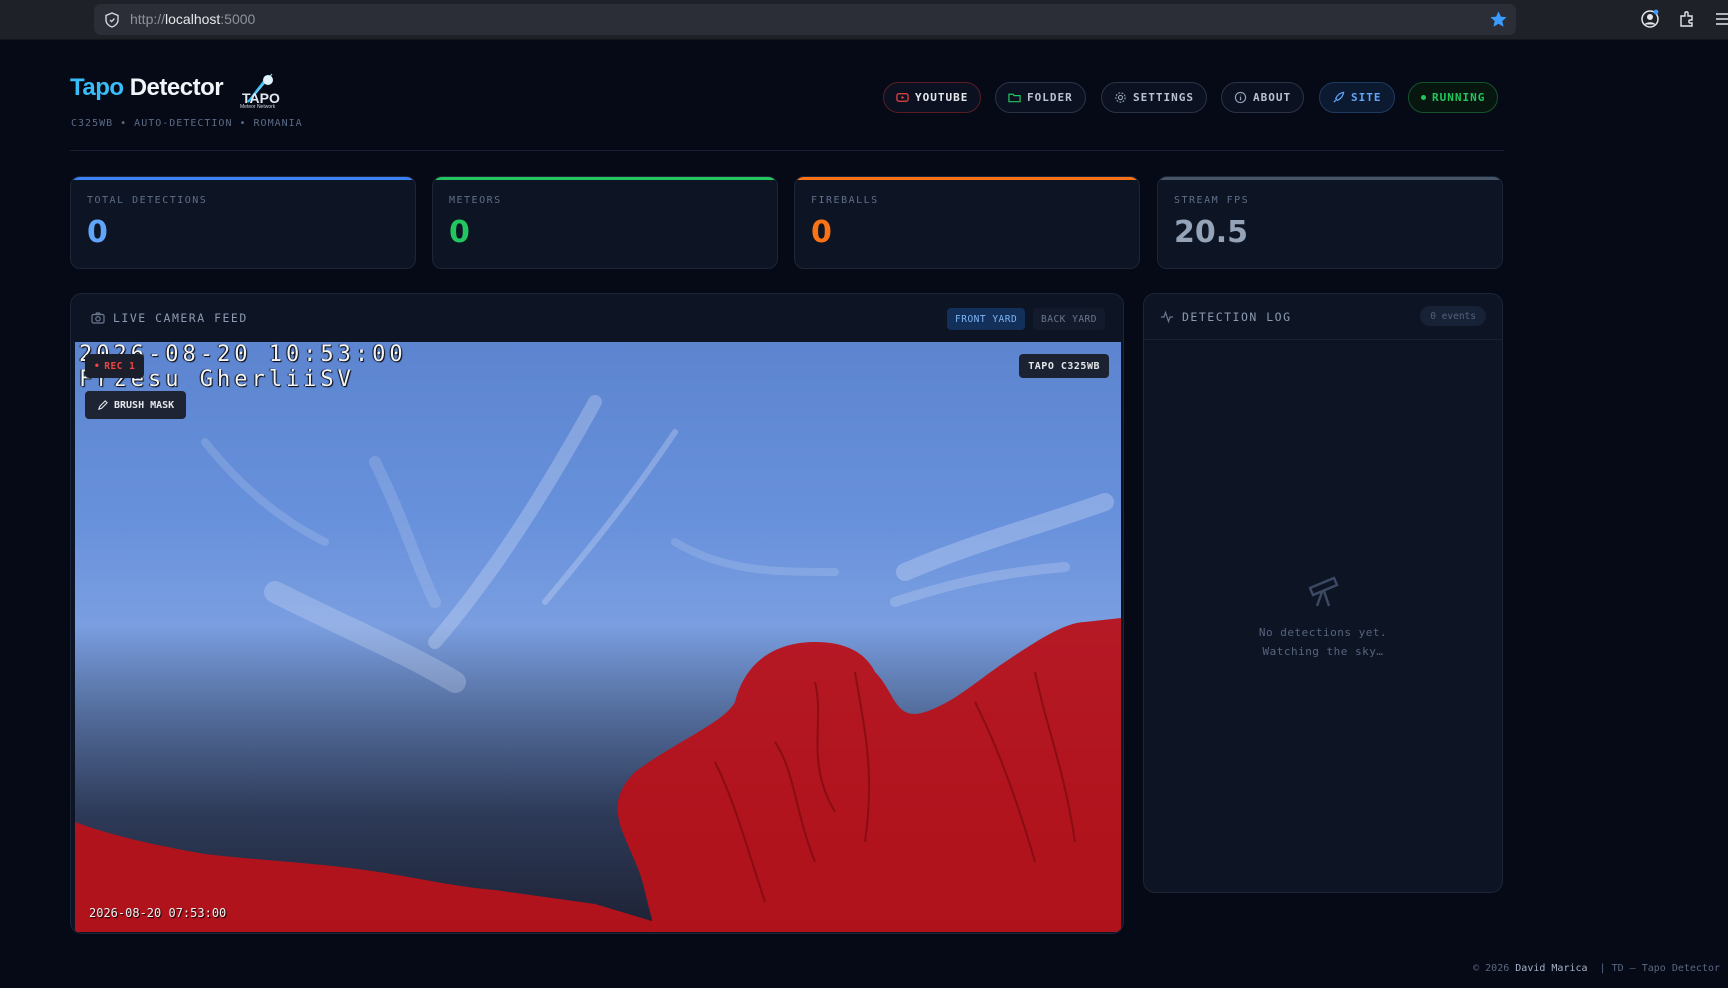 This screenshot has width=1728, height=988. I want to click on feed-timestamp: 2026-08-20 07:53:00, so click(158, 913).